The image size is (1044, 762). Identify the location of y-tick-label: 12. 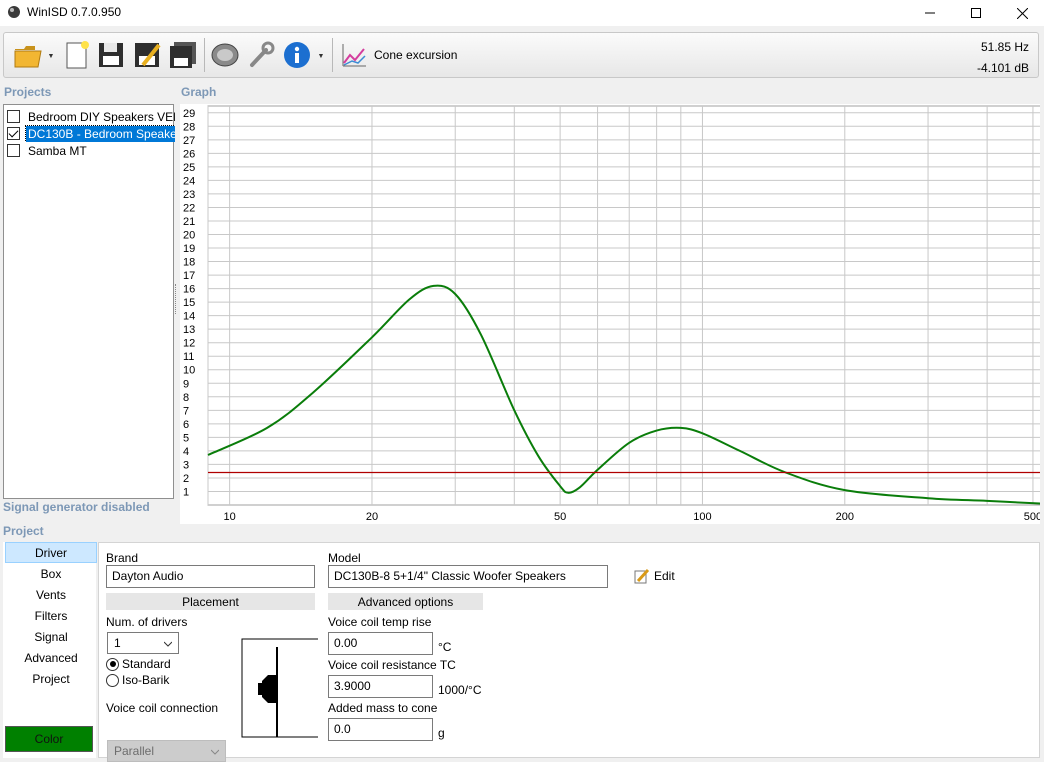
(189, 344).